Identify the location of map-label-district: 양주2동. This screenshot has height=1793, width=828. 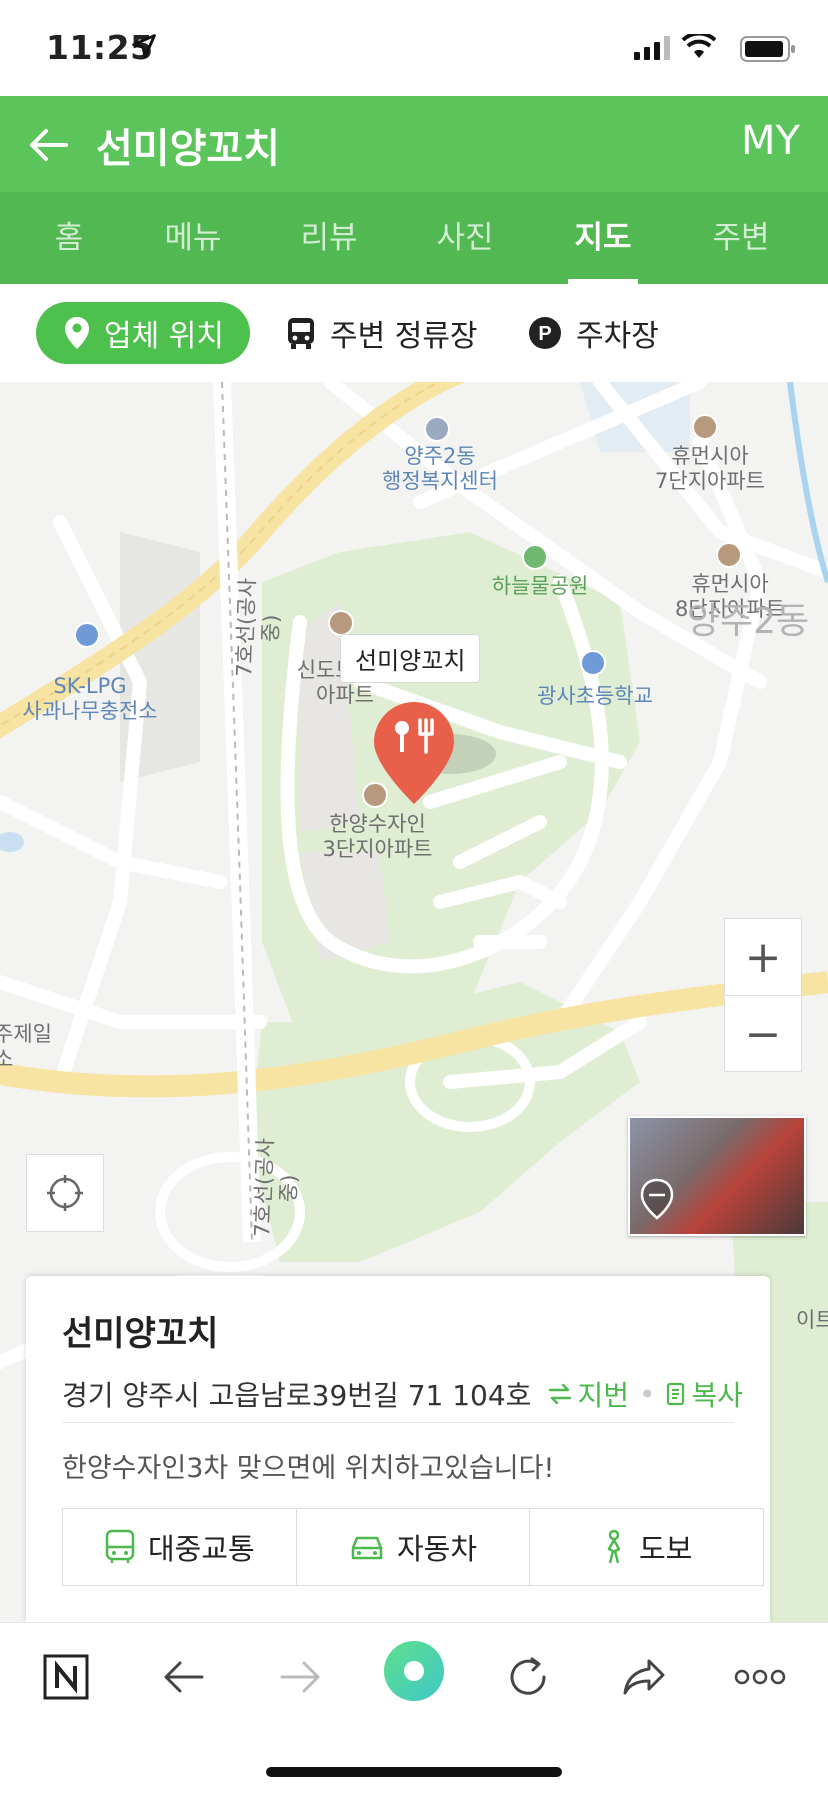
(748, 621).